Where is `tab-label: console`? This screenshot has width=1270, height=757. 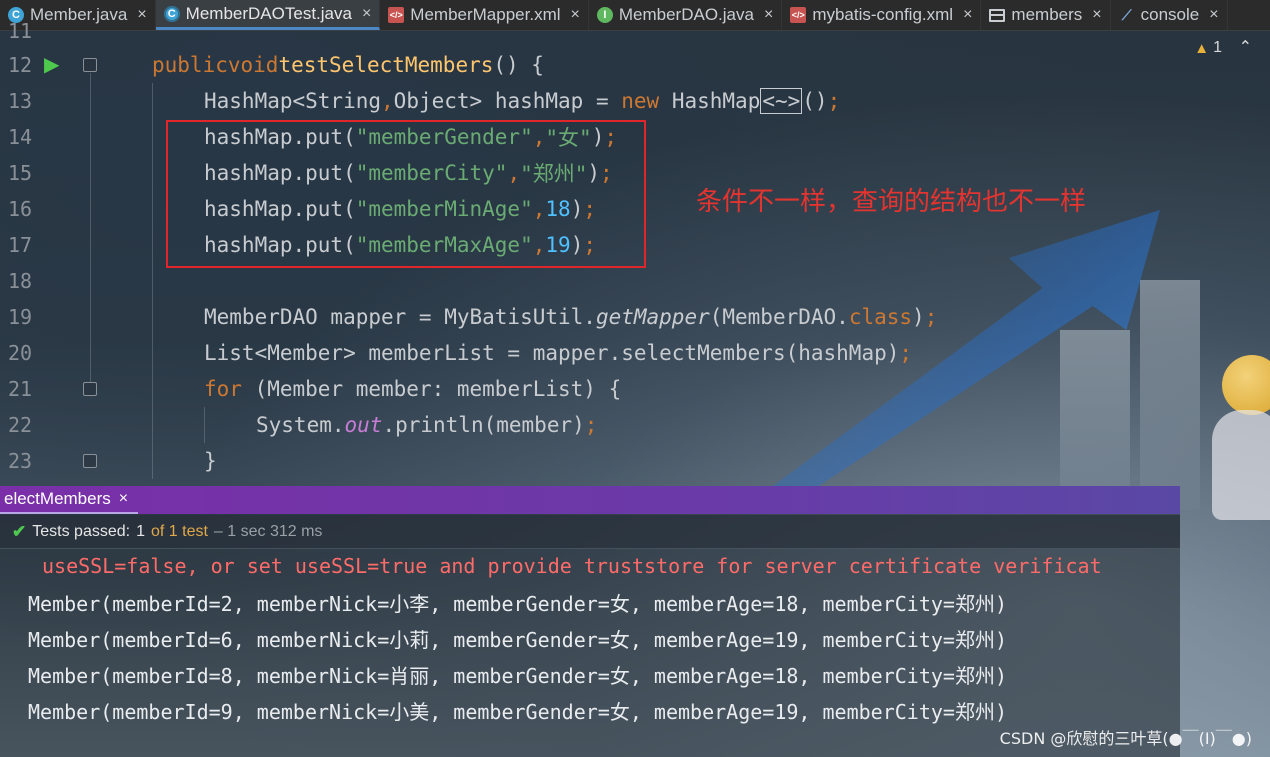 tab-label: console is located at coordinates (1170, 14).